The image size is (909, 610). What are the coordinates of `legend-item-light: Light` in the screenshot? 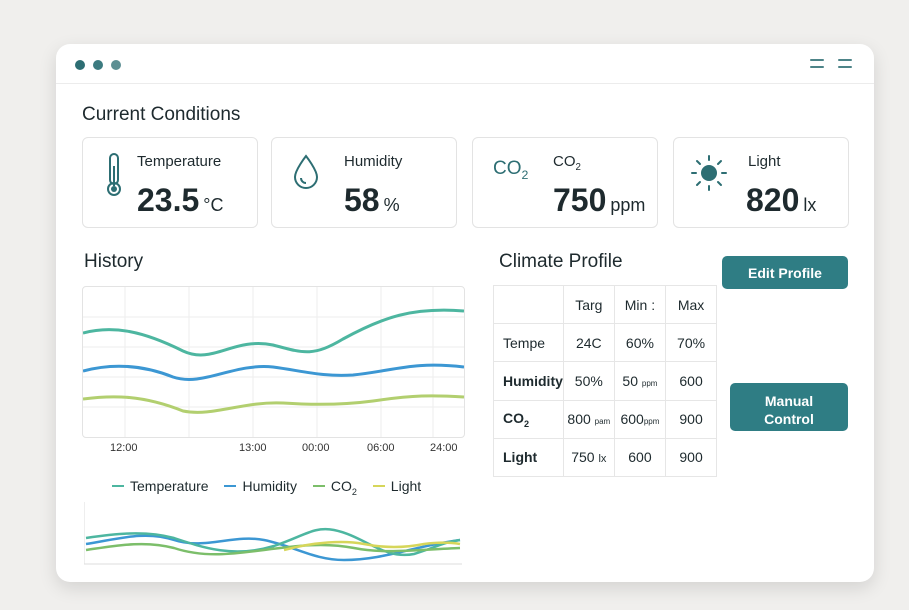 It's located at (396, 486).